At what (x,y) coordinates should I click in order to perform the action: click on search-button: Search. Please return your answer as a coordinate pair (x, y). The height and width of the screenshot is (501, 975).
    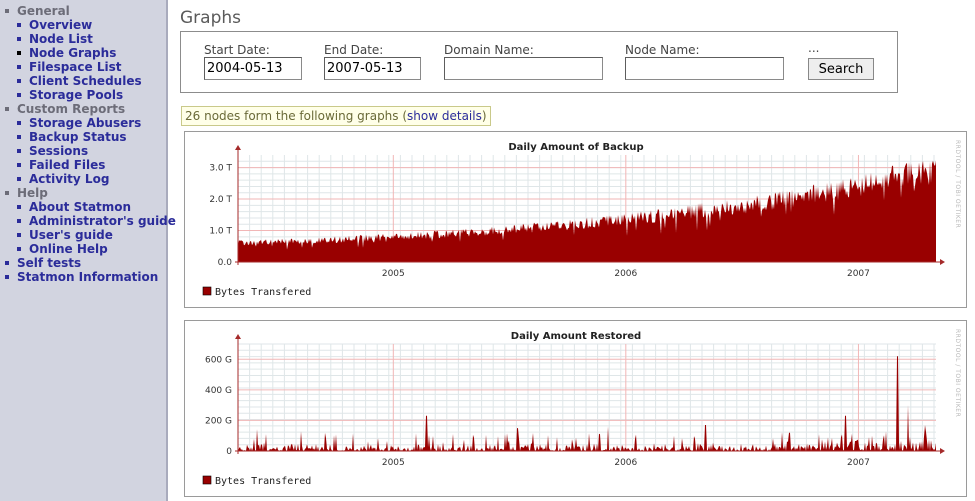
    Looking at the image, I should click on (841, 69).